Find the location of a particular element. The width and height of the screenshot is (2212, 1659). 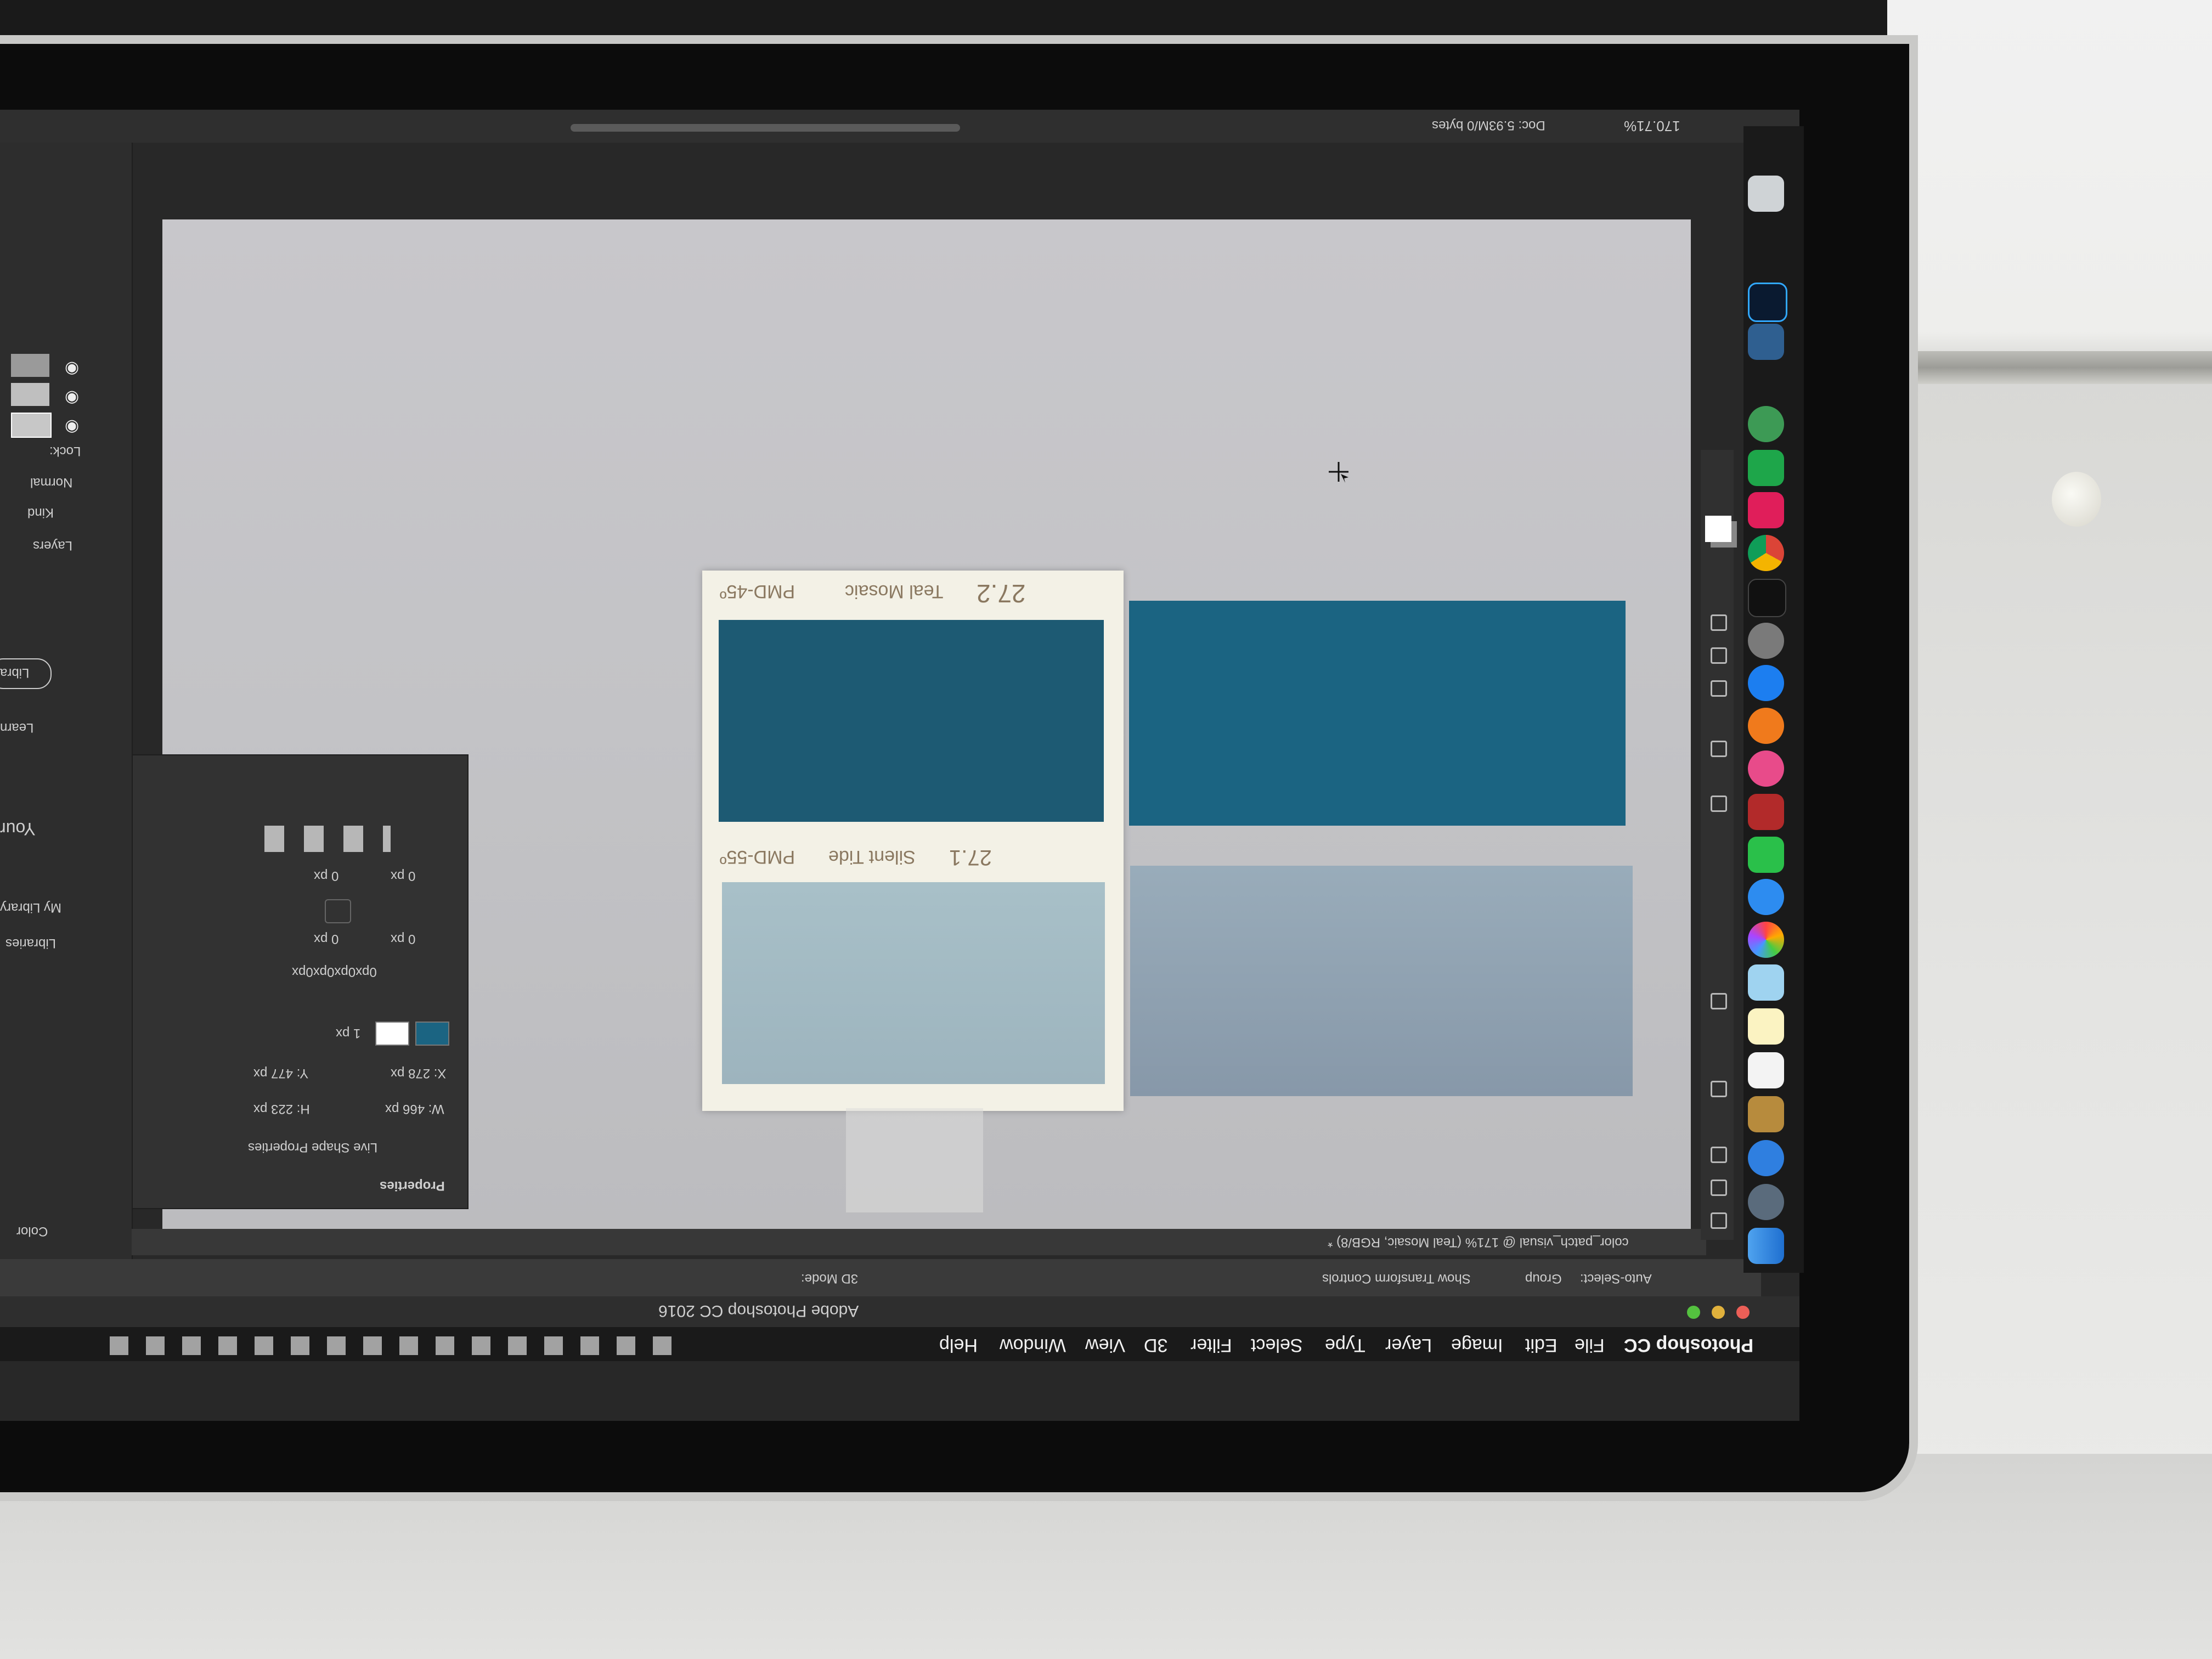

teal-mosaic-screen-block is located at coordinates (1377, 713).